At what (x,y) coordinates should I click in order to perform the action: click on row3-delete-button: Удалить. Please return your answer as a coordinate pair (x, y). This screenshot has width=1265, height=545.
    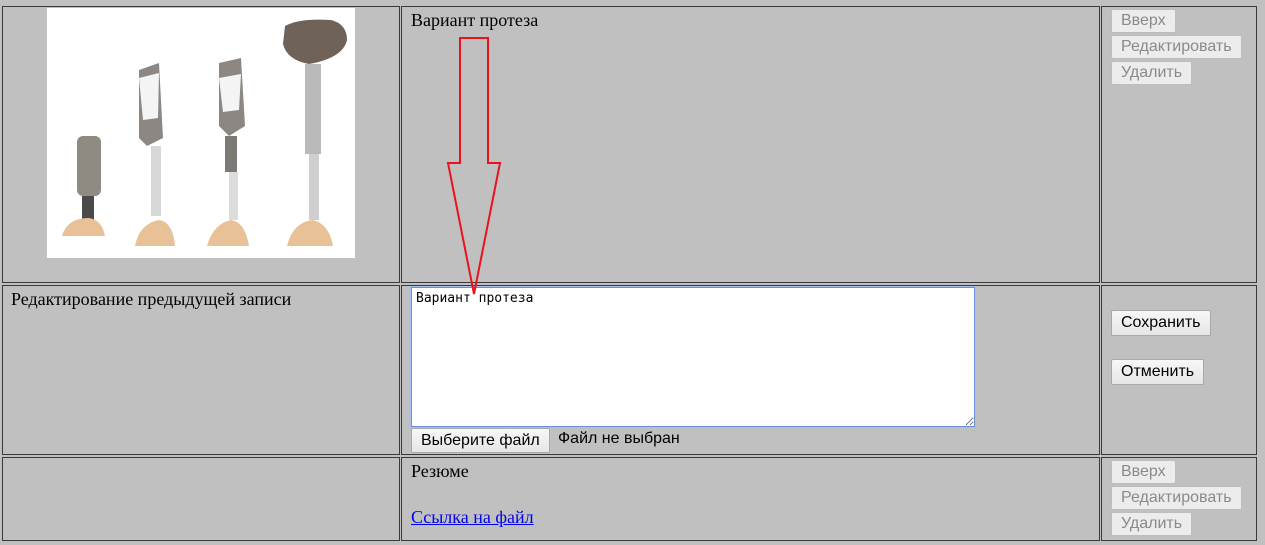
    Looking at the image, I should click on (1152, 524).